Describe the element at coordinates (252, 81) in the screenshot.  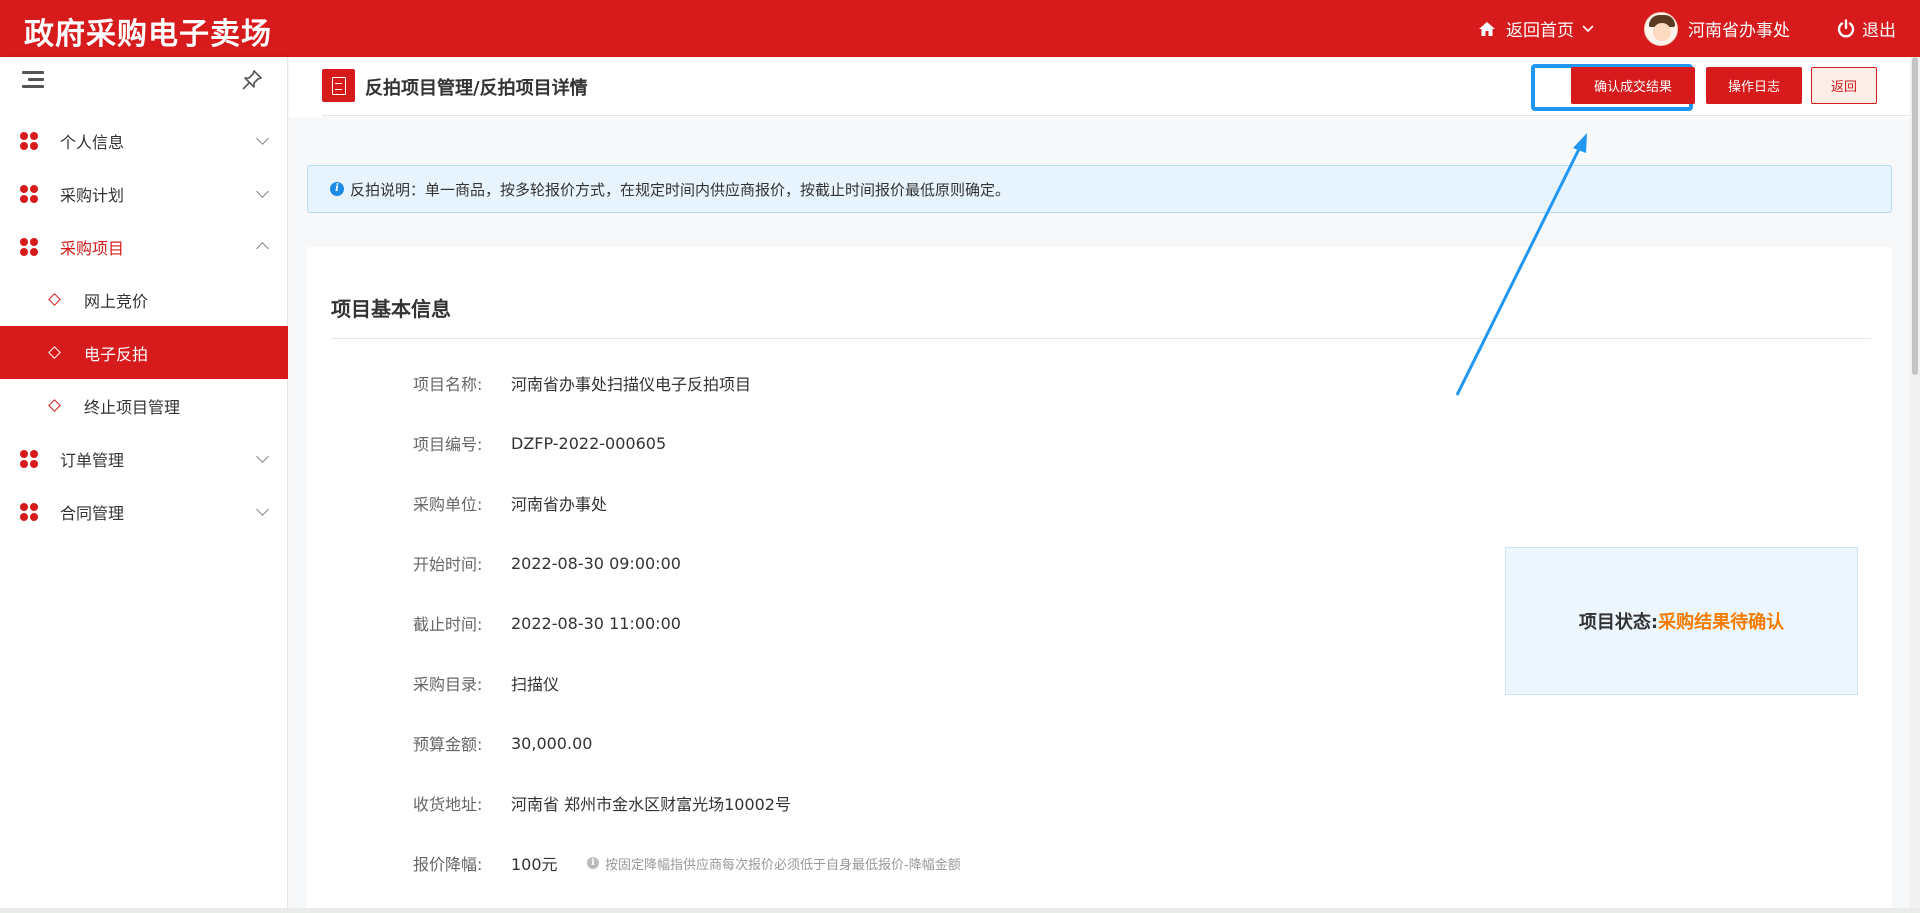
I see `pin-icon` at that location.